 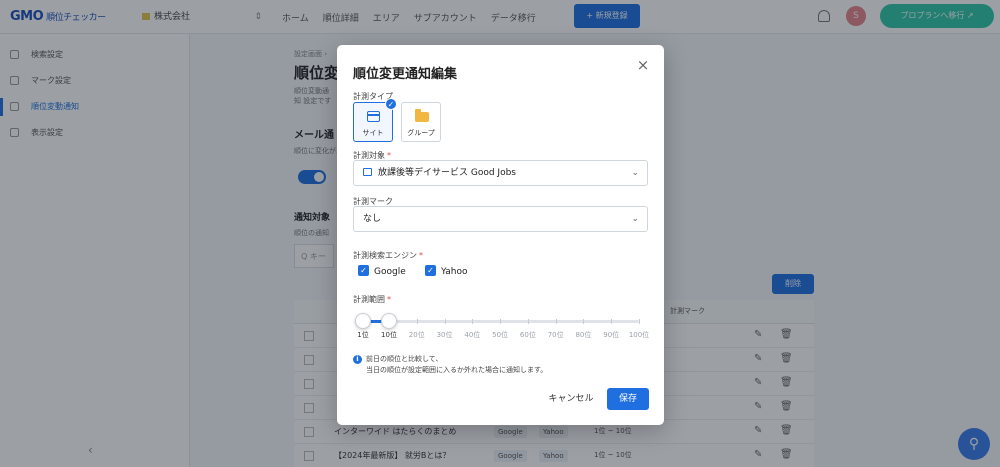 I want to click on type-option-label: サイト, so click(x=373, y=133).